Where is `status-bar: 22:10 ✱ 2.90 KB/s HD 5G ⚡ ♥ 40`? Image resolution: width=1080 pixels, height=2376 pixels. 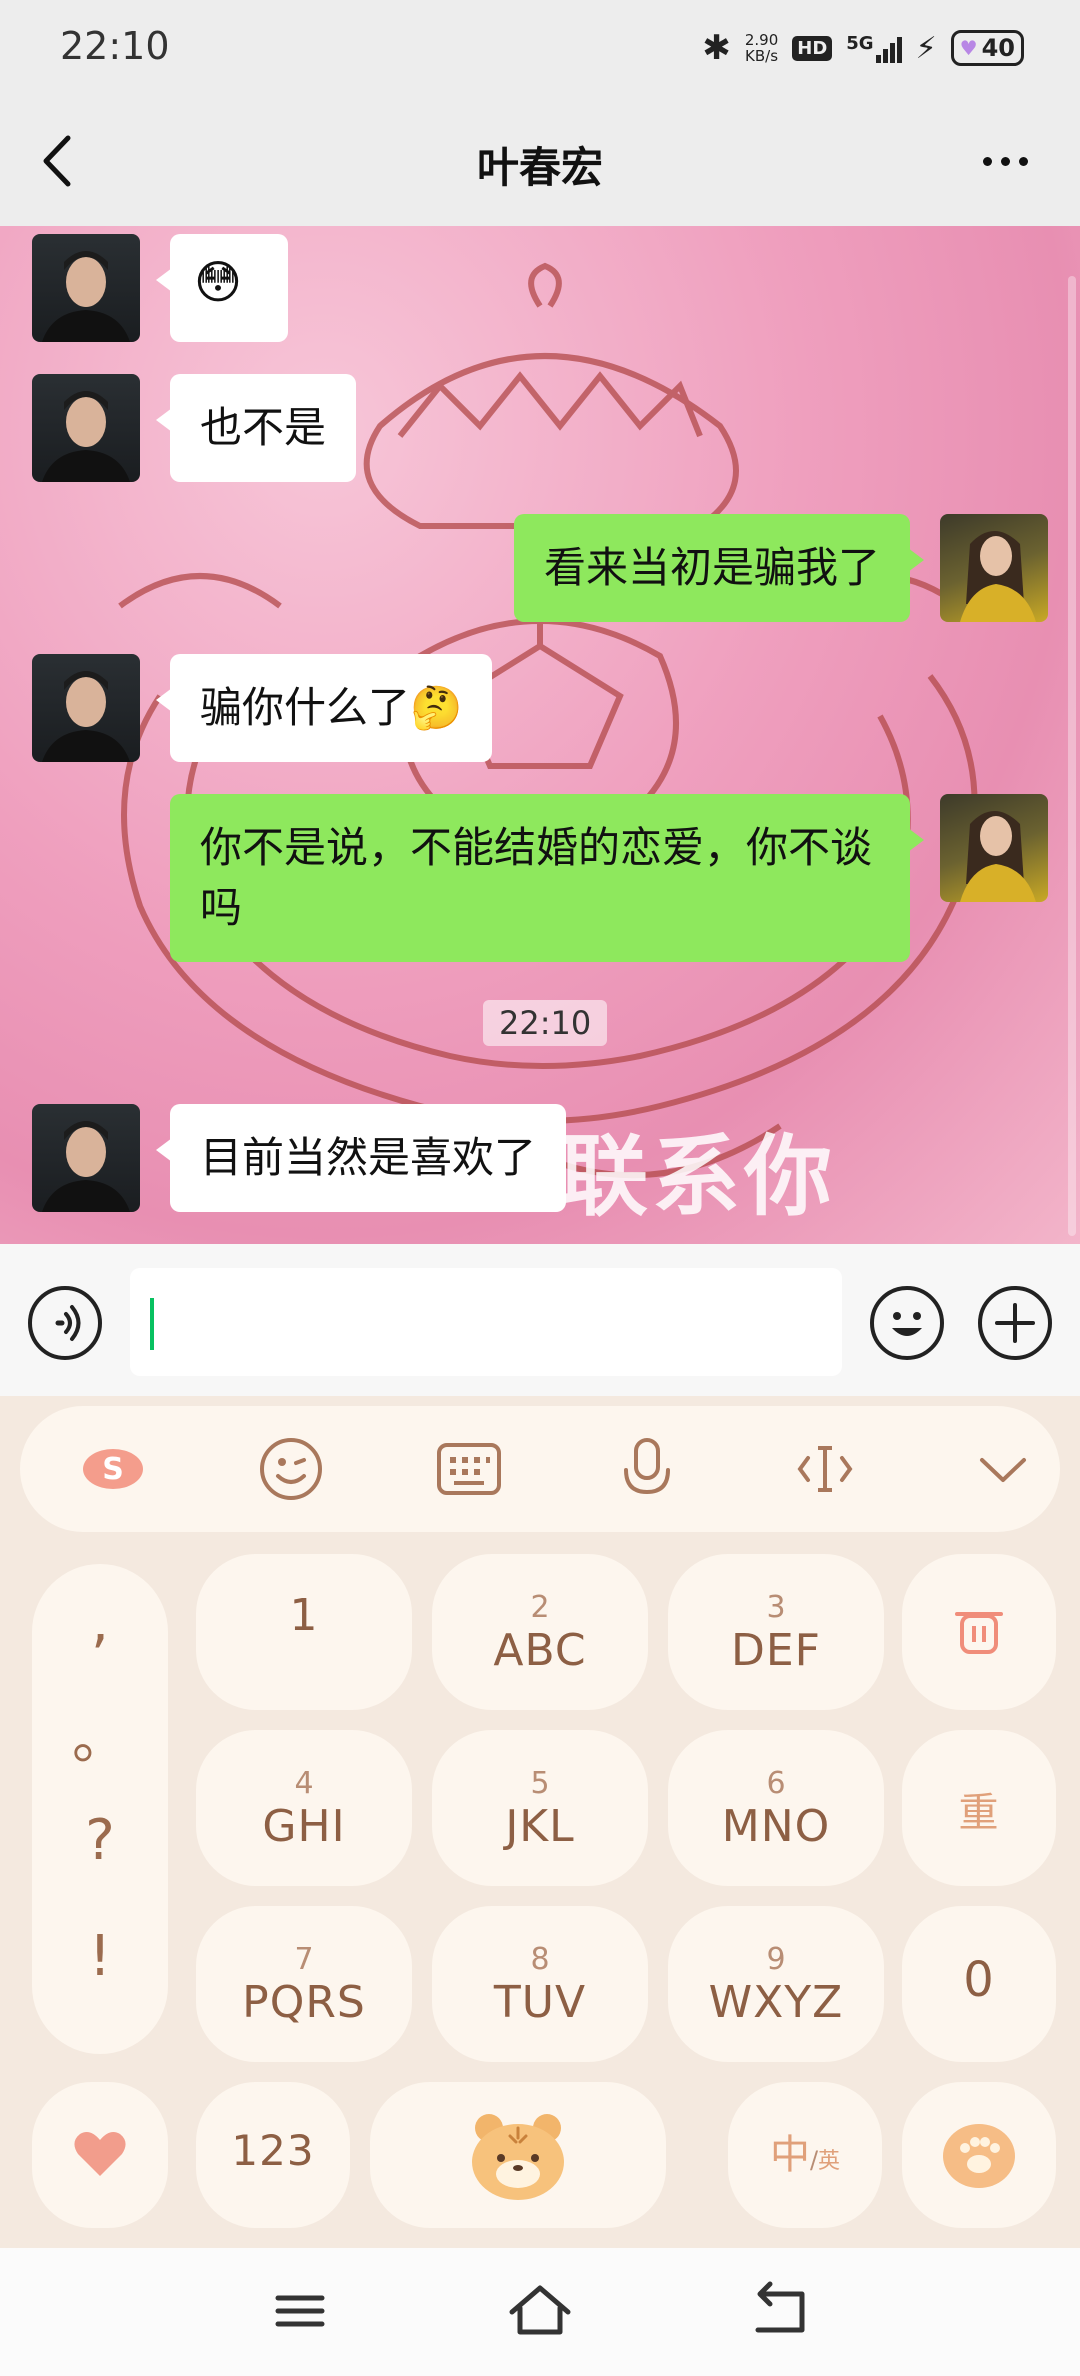
status-bar: 22:10 ✱ 2.90 KB/s HD 5G ⚡ ♥ 40 is located at coordinates (540, 48).